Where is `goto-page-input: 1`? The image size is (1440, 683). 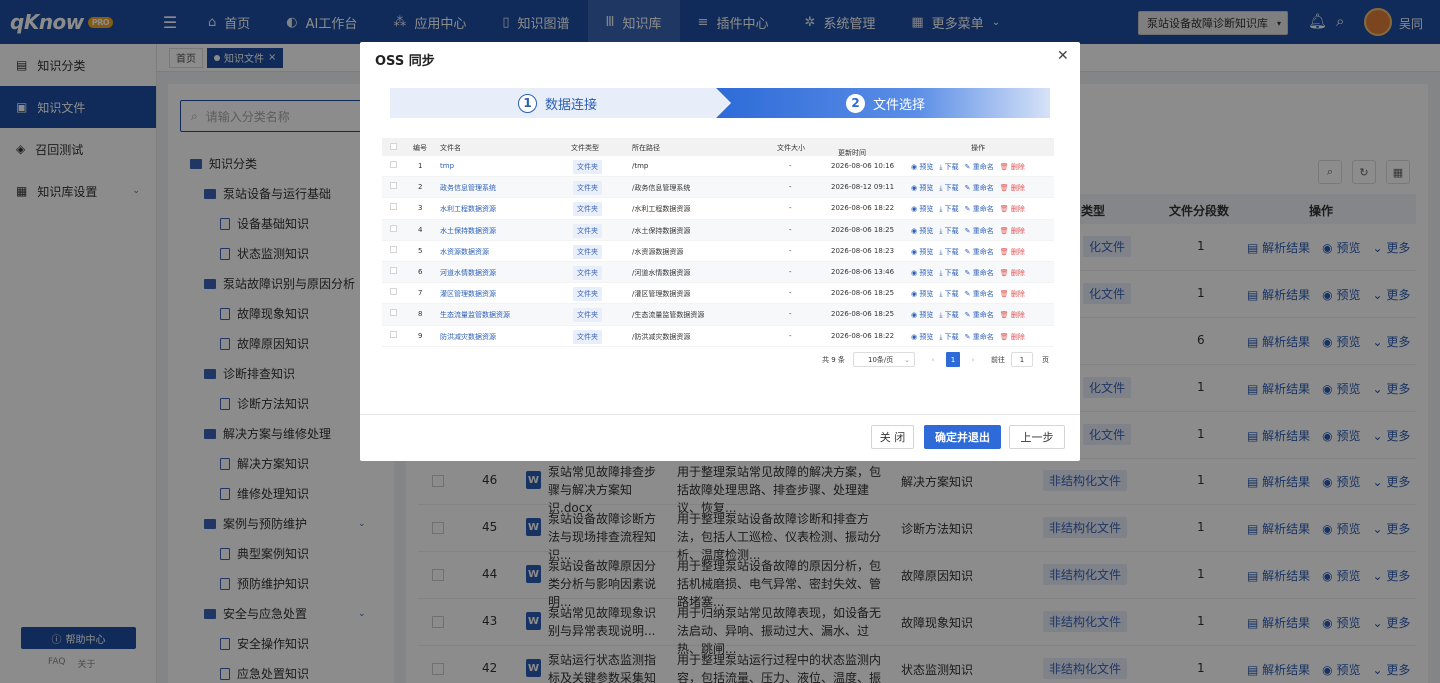
goto-page-input: 1 is located at coordinates (1022, 359).